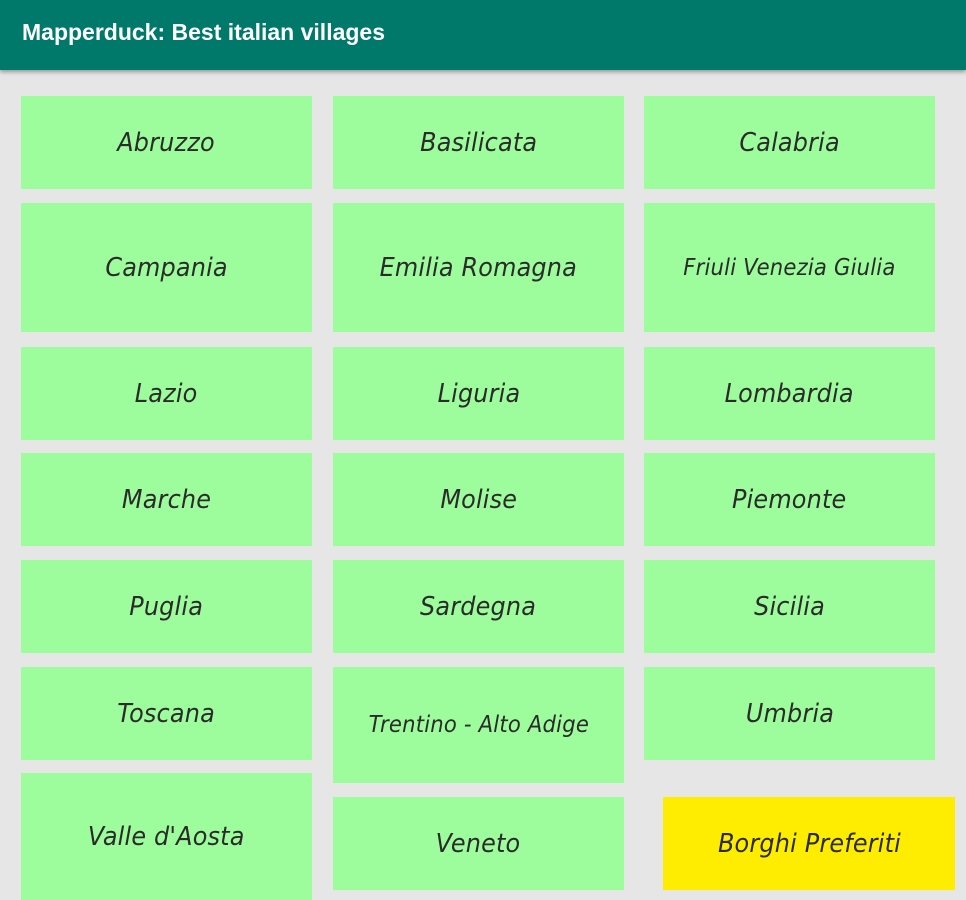 The height and width of the screenshot is (900, 966). I want to click on region-label: Calabria, so click(789, 142).